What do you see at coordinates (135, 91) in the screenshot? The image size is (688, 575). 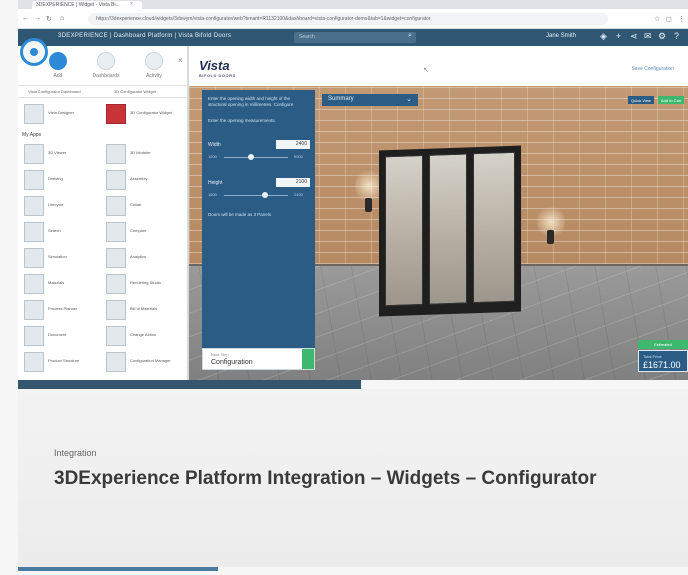 I see `subtab-configurator: 3D Configurator Widget` at bounding box center [135, 91].